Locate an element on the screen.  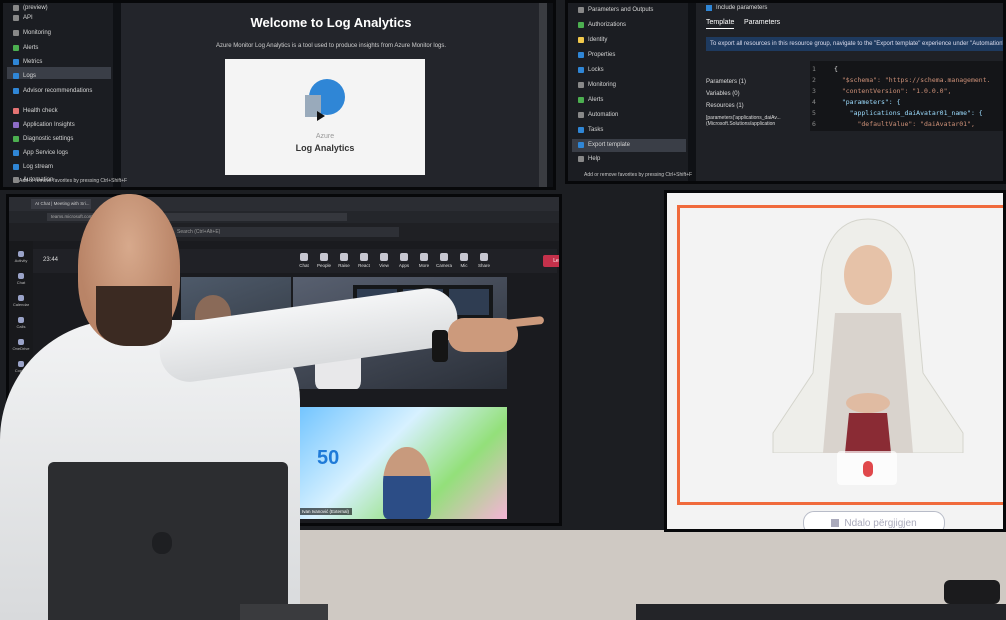
video-brand: Azure is located at coordinates (325, 136).